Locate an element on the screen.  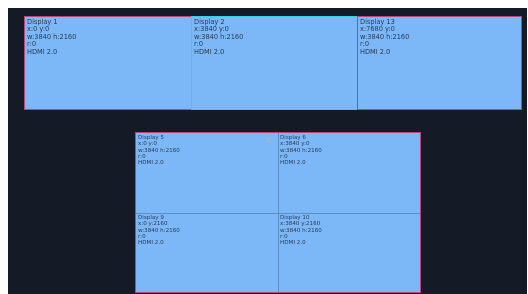
display-position: x:3840 y:2160 is located at coordinates (300, 224).